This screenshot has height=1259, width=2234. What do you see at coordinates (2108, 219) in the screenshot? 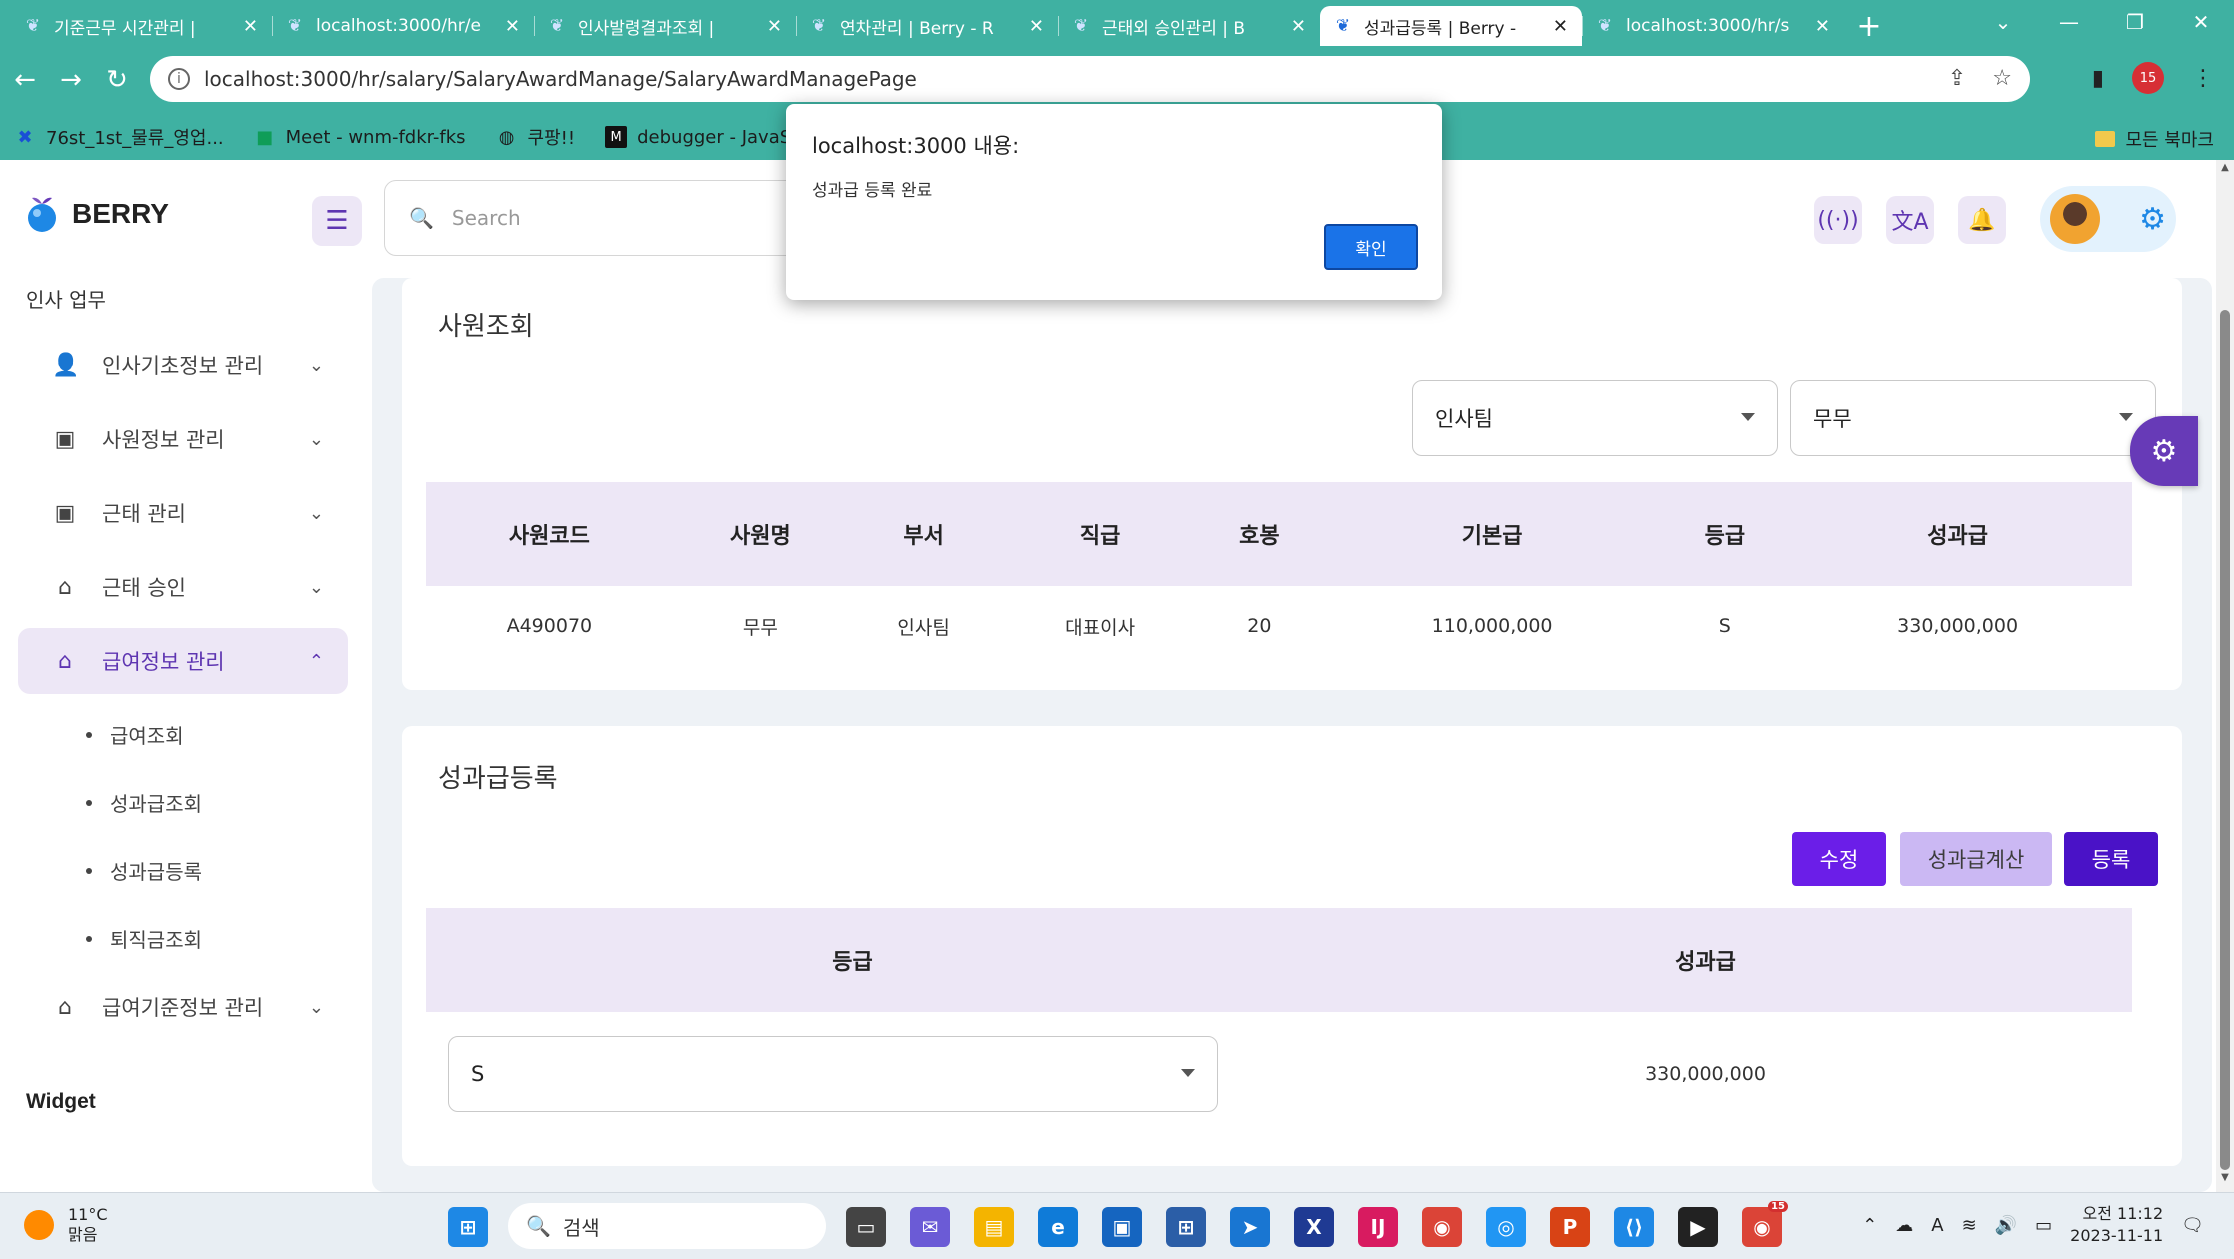
I see `profile-menu: ⚙` at bounding box center [2108, 219].